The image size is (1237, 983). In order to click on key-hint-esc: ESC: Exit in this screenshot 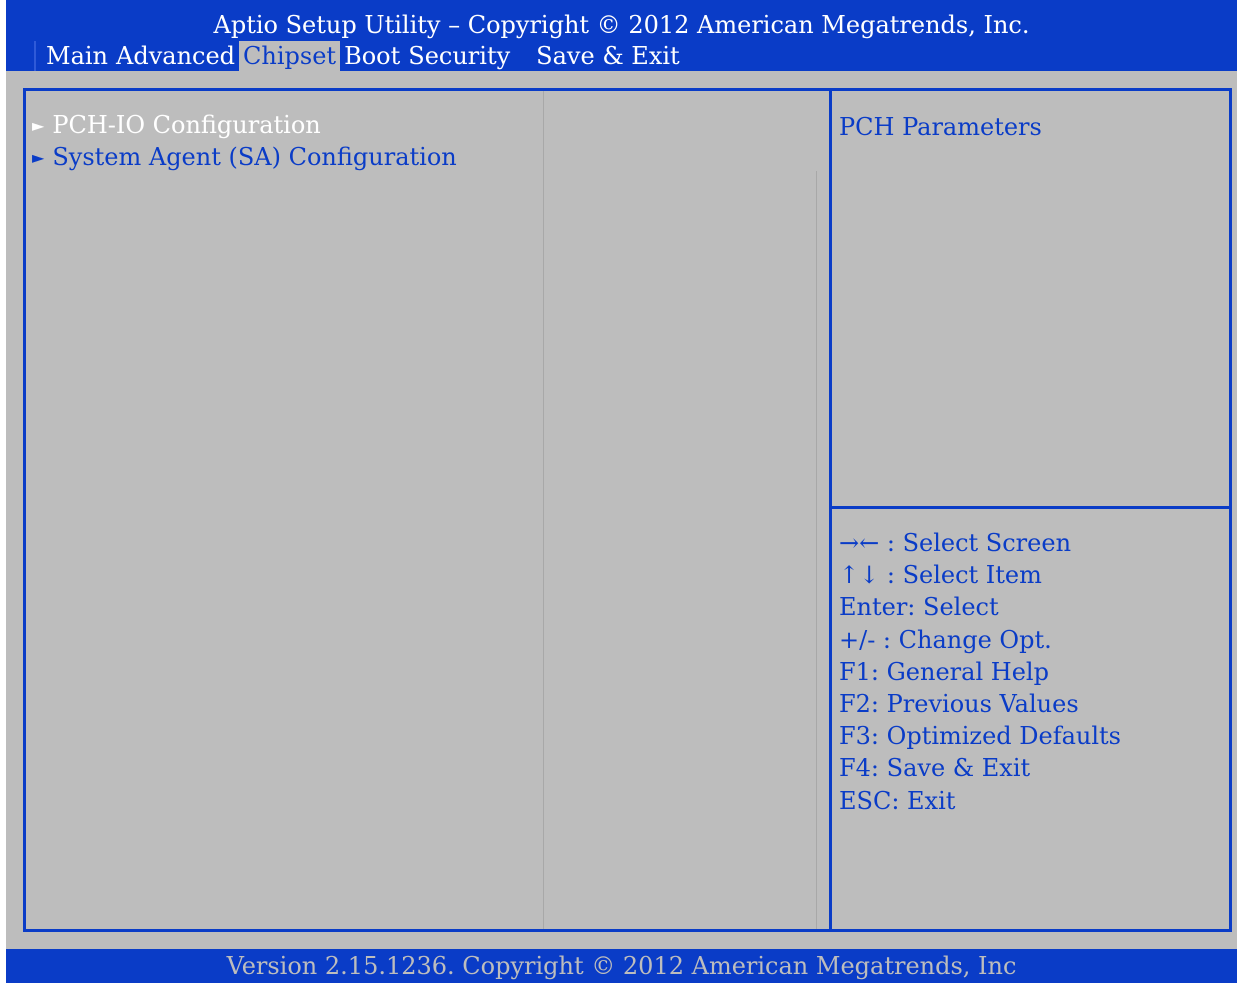, I will do `click(897, 800)`.